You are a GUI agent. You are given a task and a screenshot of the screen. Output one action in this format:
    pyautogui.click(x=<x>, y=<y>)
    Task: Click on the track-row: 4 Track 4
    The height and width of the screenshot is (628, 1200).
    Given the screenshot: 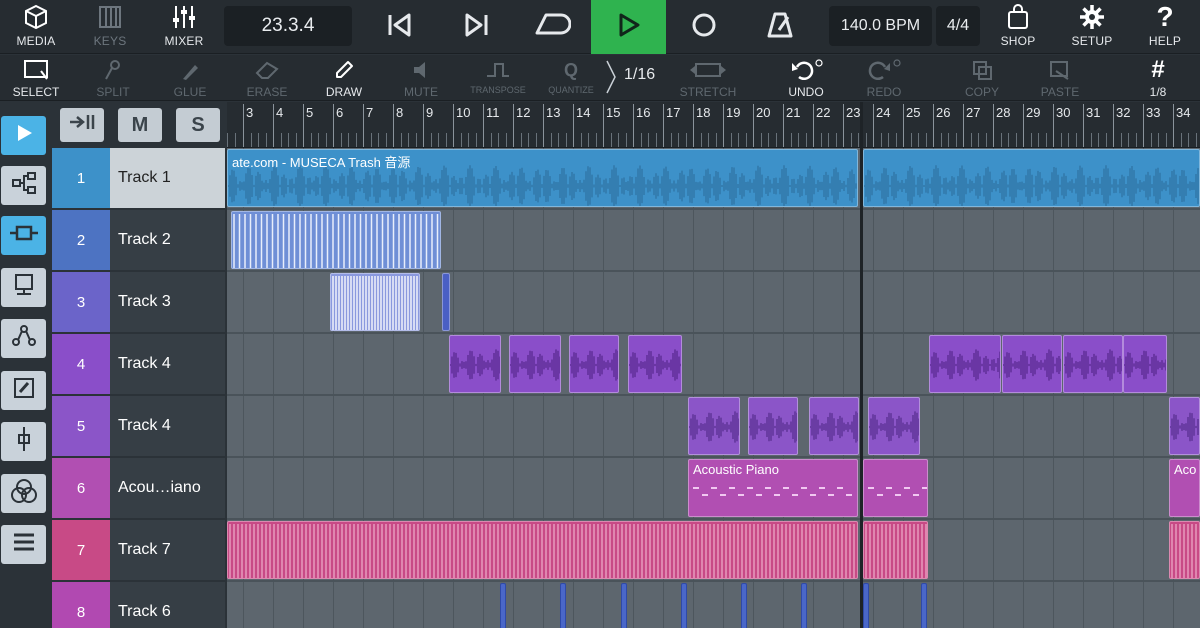 What is the action you would take?
    pyautogui.click(x=139, y=364)
    